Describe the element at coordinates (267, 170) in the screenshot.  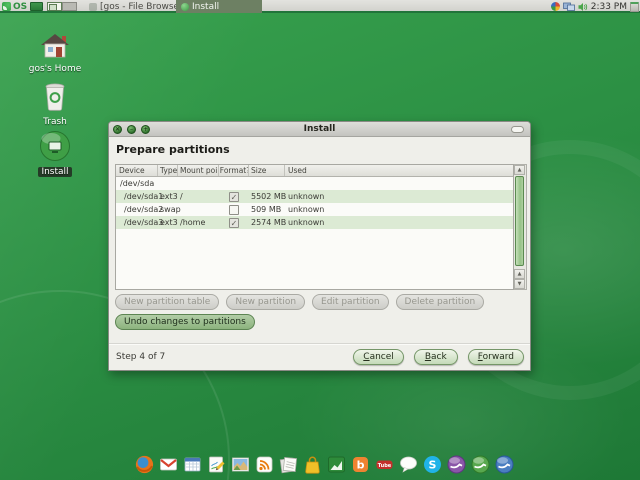
I see `column-header: Size` at that location.